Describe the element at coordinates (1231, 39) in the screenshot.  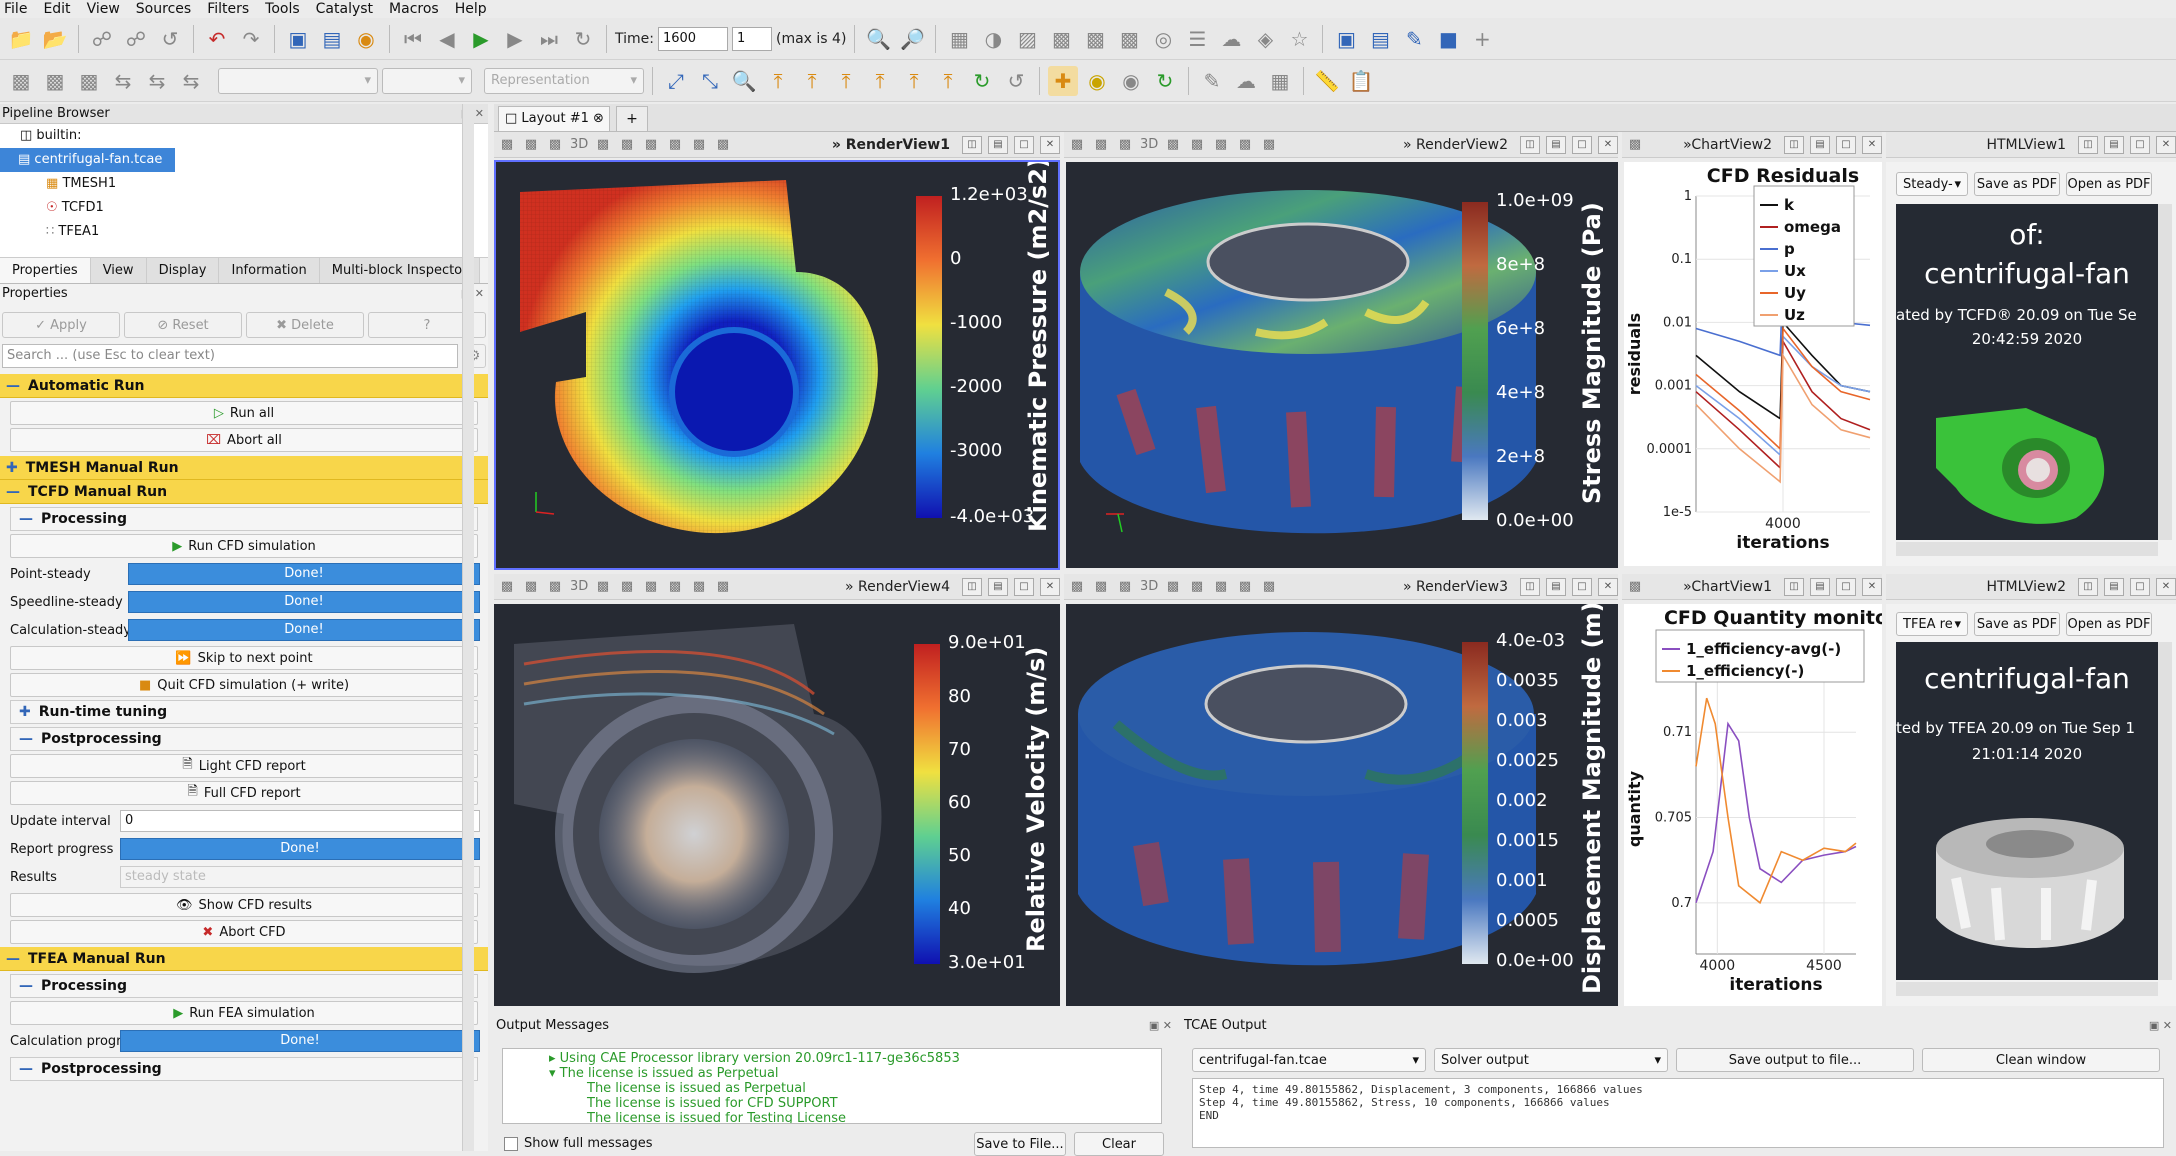
I see `warp-icon: ☁` at that location.